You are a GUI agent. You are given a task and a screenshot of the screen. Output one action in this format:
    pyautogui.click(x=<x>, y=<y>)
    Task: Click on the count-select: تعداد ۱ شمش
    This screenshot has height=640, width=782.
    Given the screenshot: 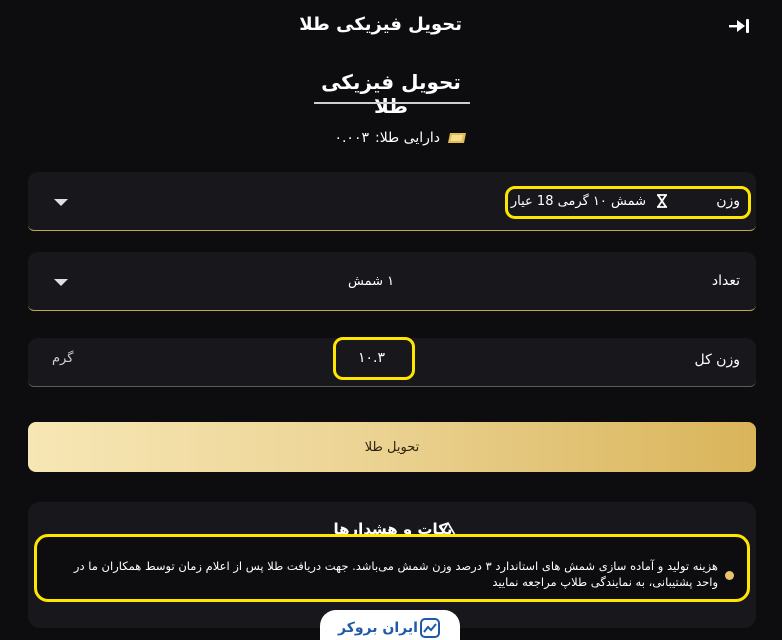 What is the action you would take?
    pyautogui.click(x=392, y=281)
    